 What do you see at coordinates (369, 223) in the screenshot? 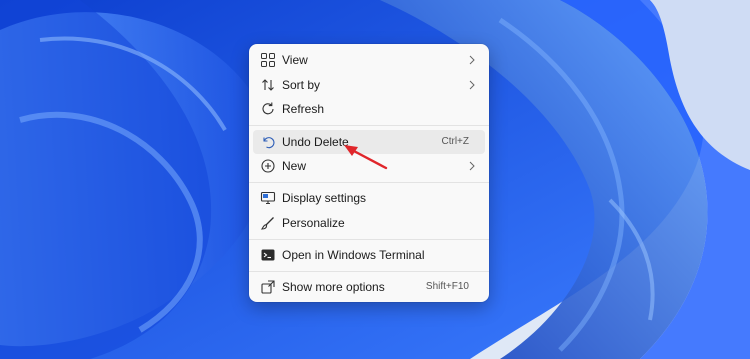
I see `menu-item-personalize: Personalize` at bounding box center [369, 223].